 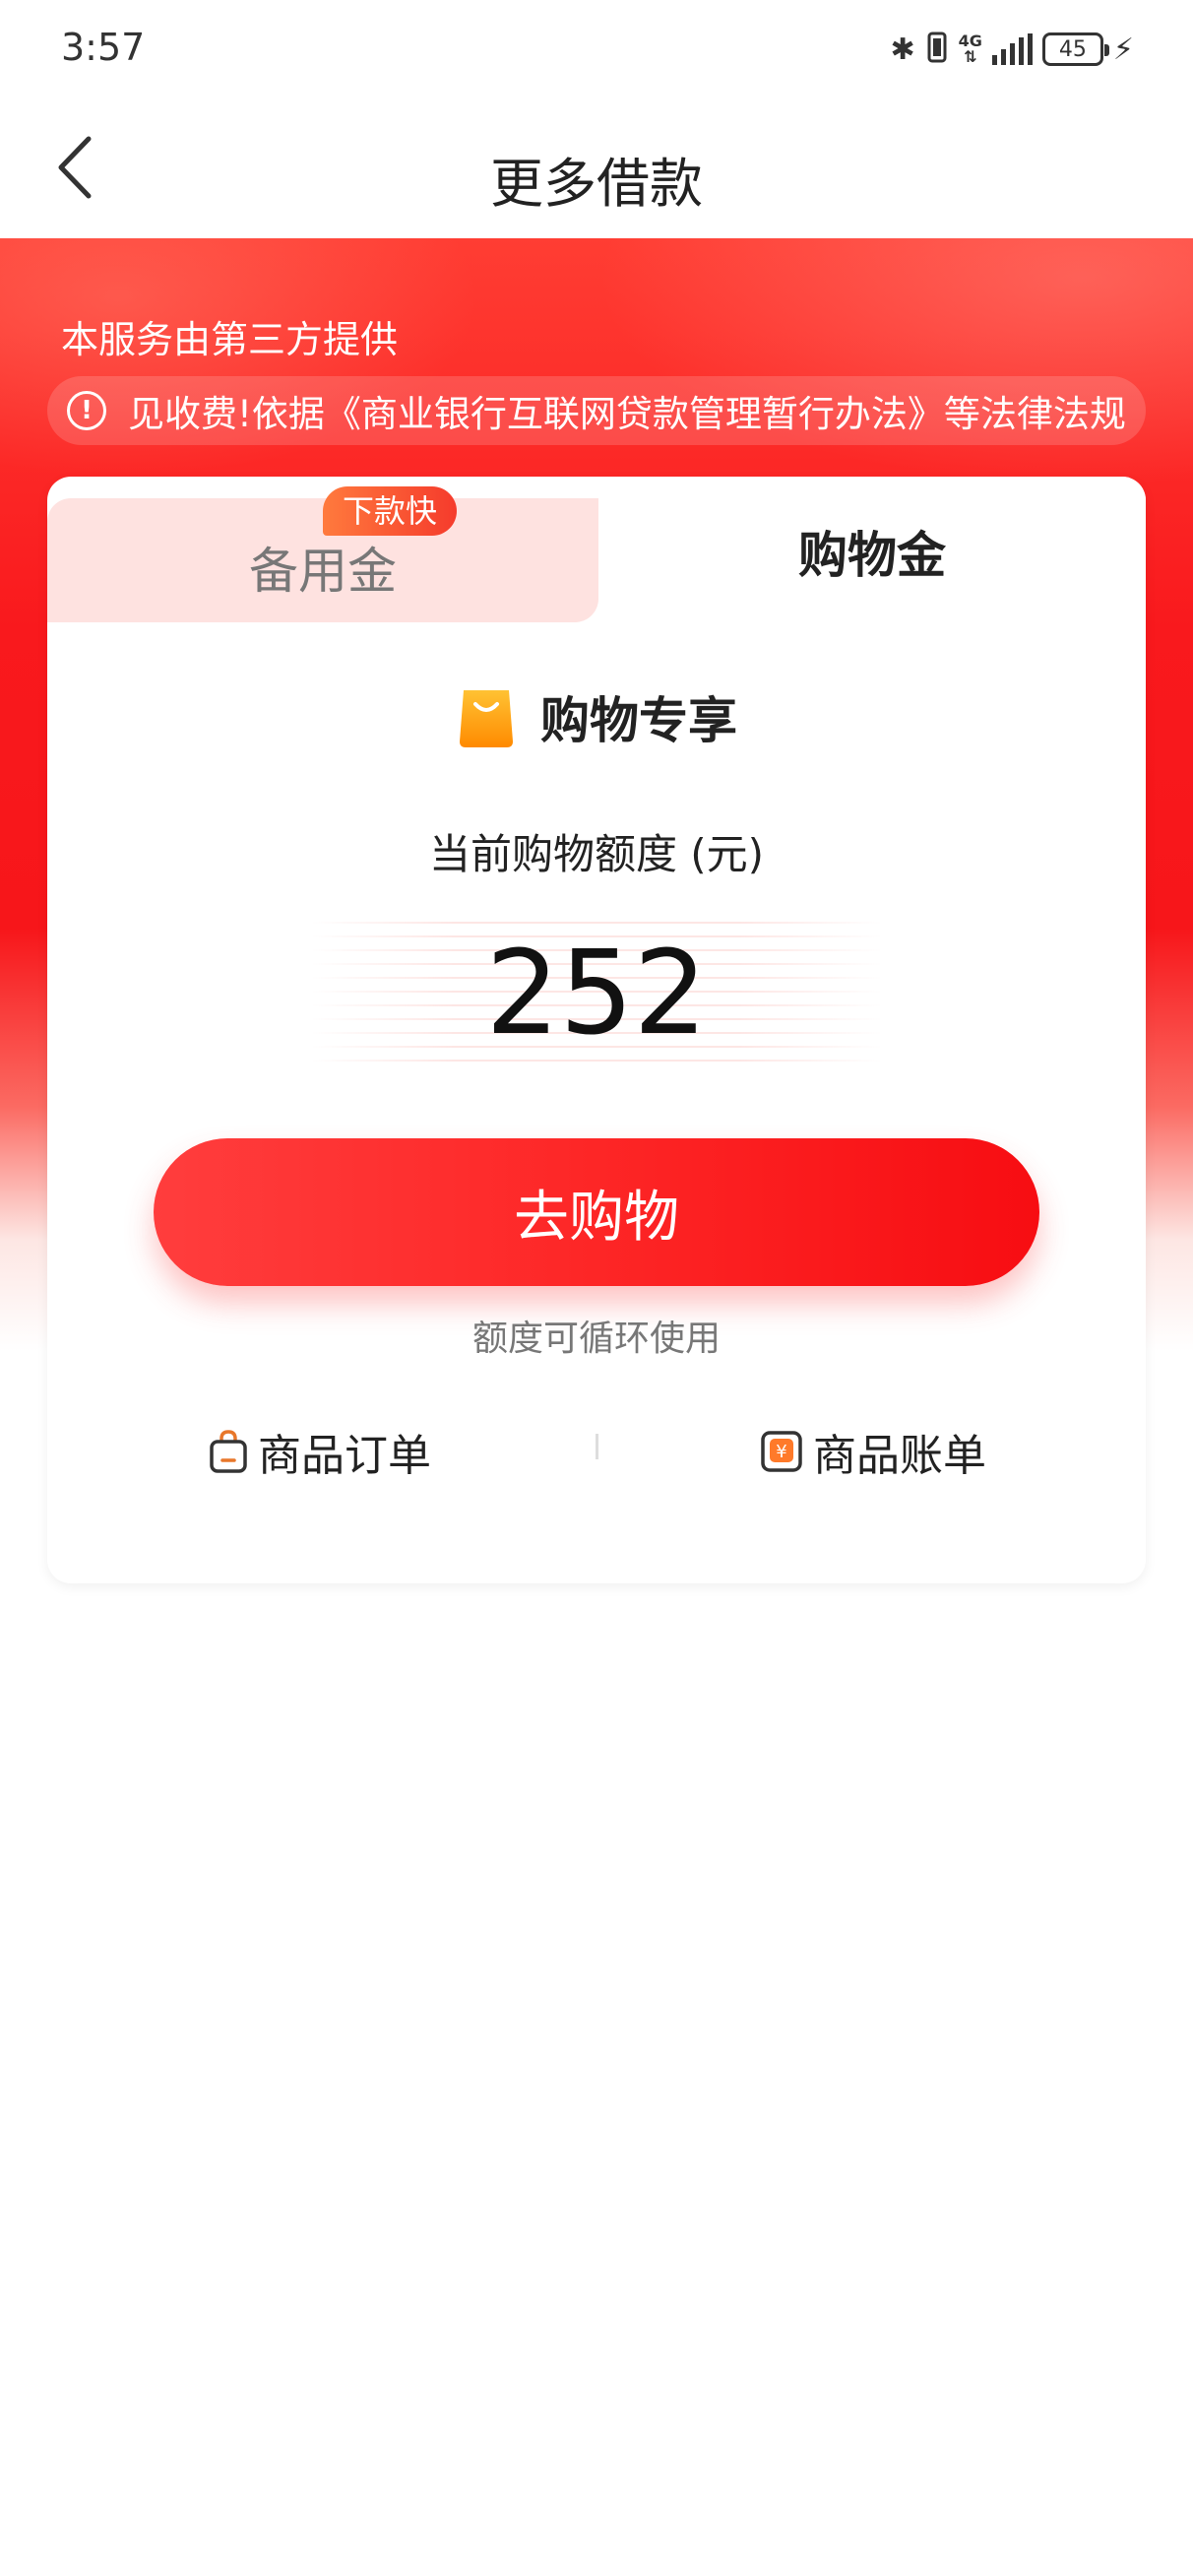 What do you see at coordinates (596, 993) in the screenshot?
I see `credit-limit-amount: 252` at bounding box center [596, 993].